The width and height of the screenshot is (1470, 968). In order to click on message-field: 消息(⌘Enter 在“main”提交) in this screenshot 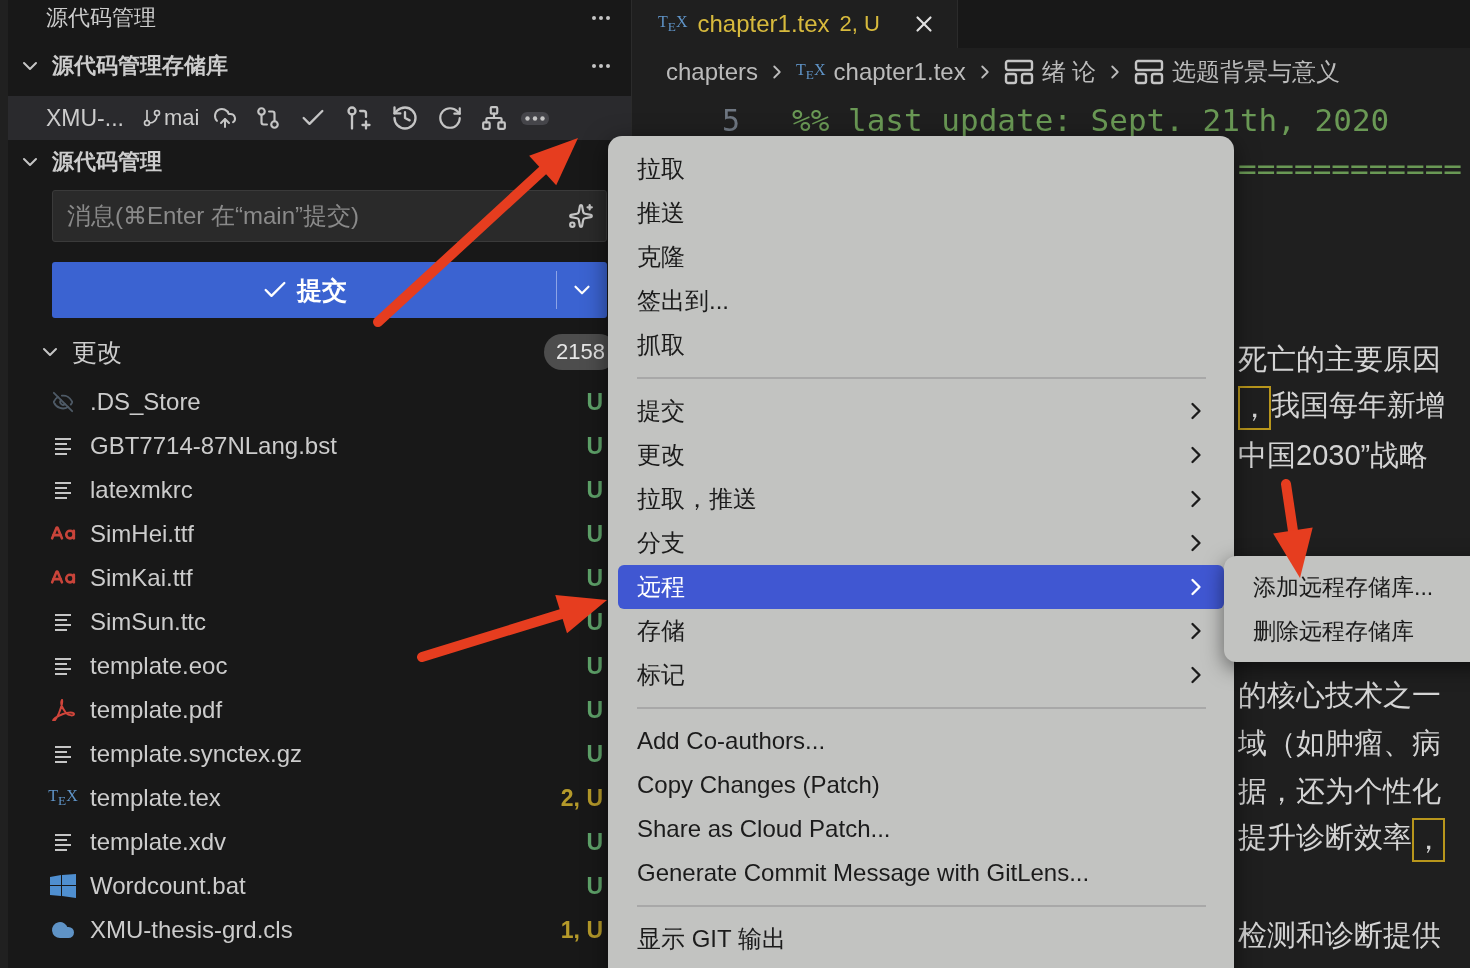, I will do `click(316, 216)`.